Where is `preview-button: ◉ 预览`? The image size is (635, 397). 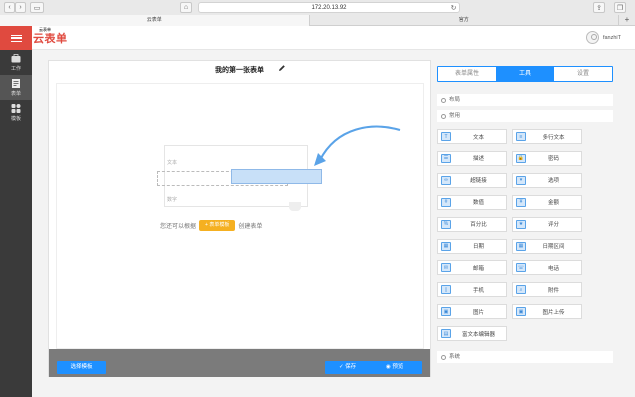 preview-button: ◉ 预览 is located at coordinates (394, 367).